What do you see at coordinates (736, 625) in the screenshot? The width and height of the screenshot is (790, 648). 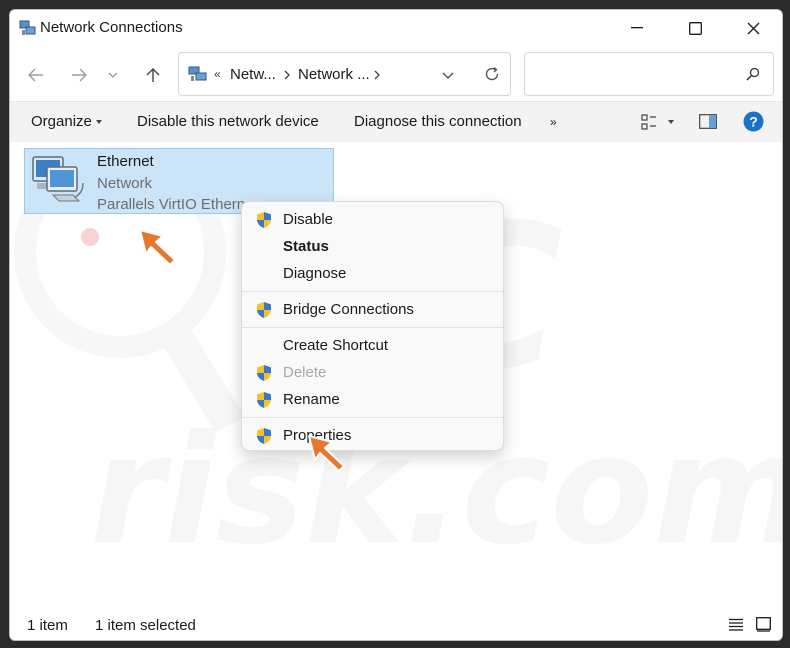 I see `details-view-icon` at bounding box center [736, 625].